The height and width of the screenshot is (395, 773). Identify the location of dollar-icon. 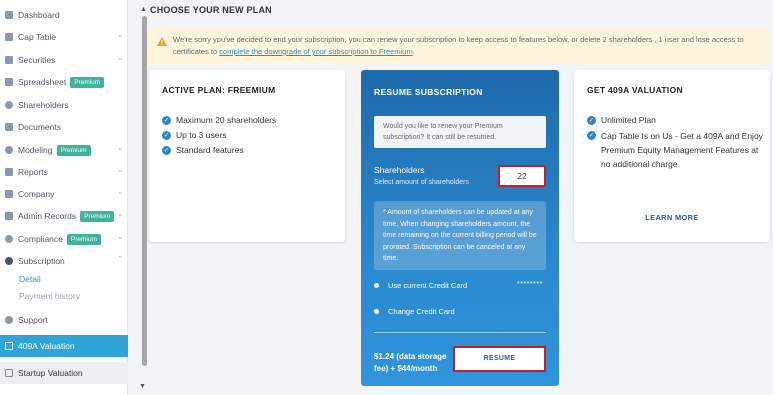
(9, 261).